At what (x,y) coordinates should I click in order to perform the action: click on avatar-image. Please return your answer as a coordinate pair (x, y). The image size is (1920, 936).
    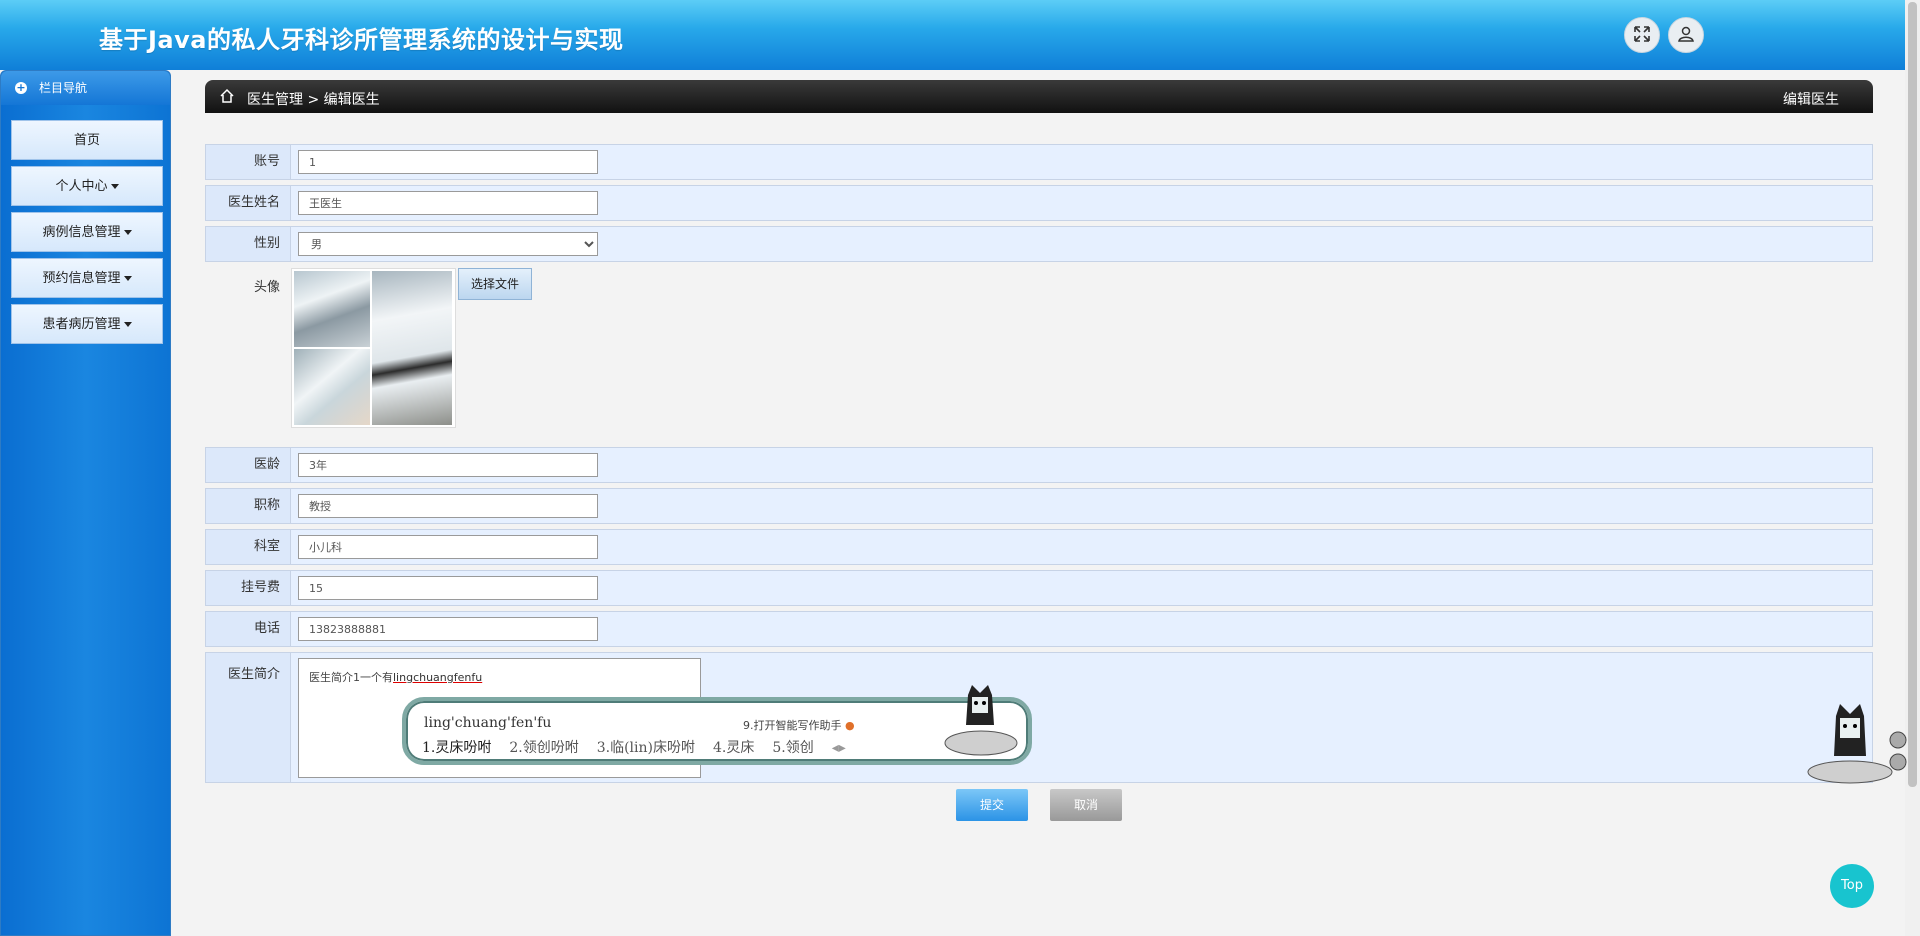
    Looking at the image, I should click on (373, 348).